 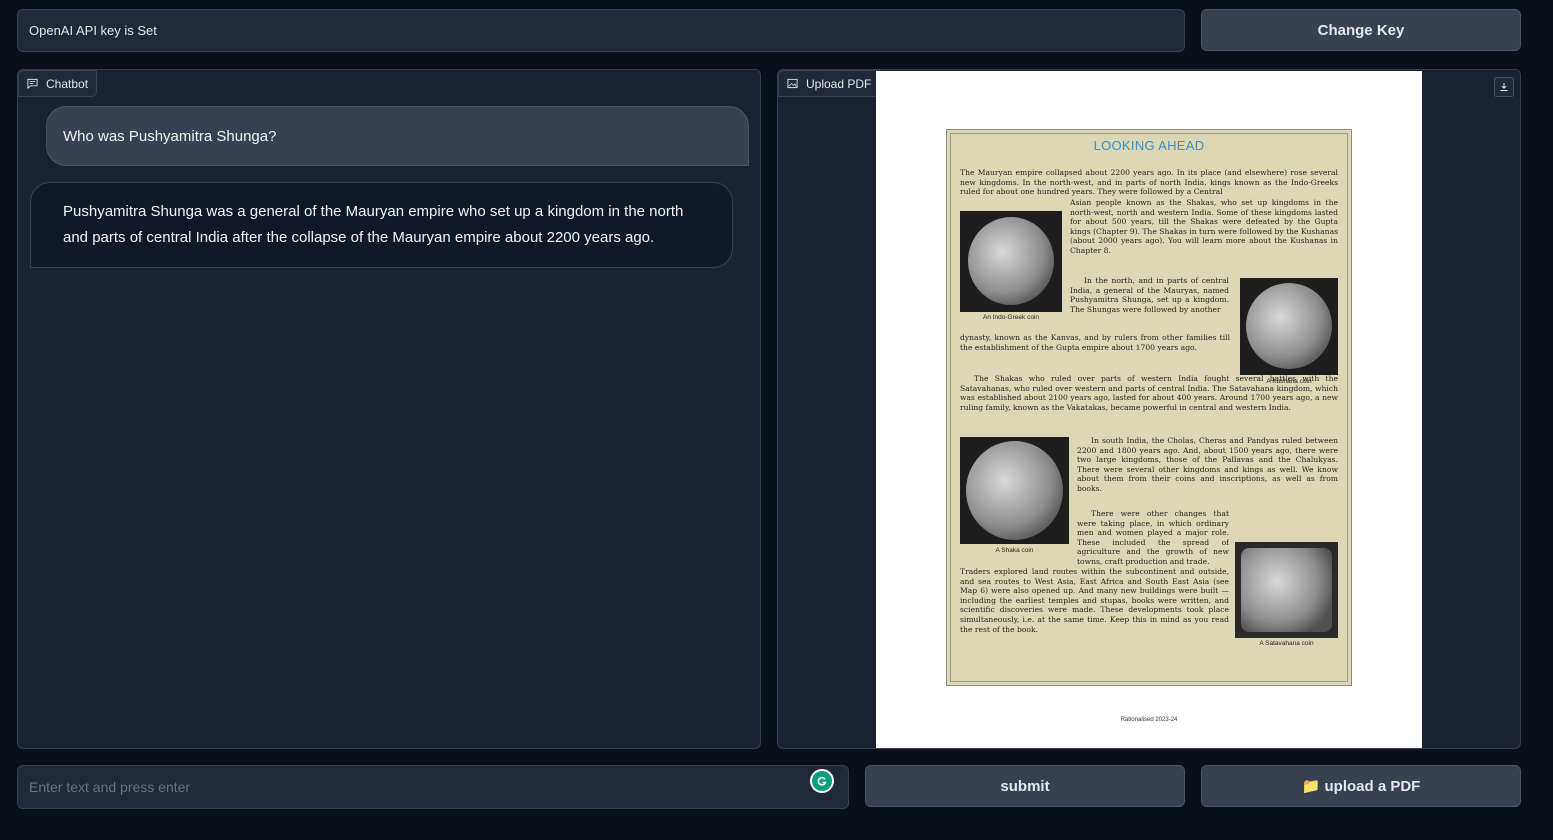 What do you see at coordinates (792, 83) in the screenshot?
I see `image-icon` at bounding box center [792, 83].